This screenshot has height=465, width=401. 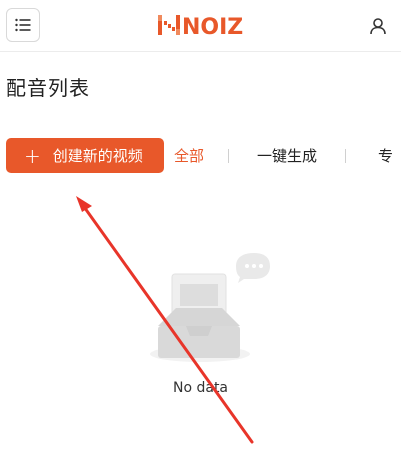 What do you see at coordinates (287, 155) in the screenshot?
I see `tab-one-click-generate: 一键生成` at bounding box center [287, 155].